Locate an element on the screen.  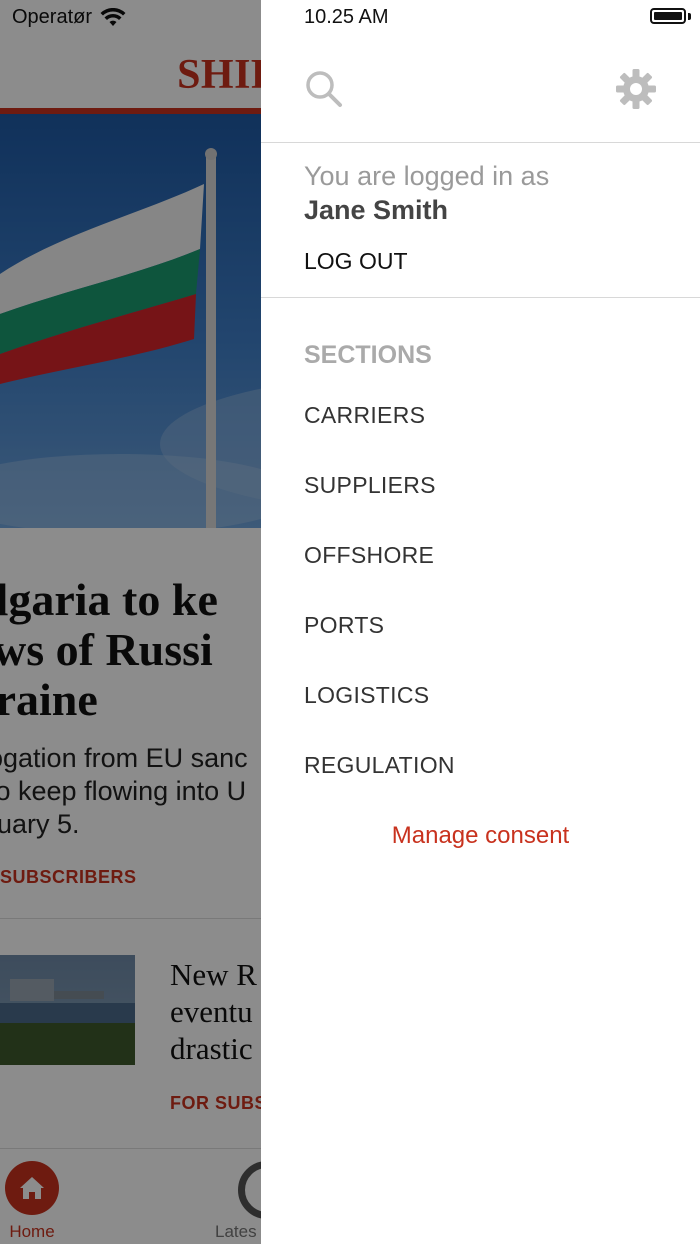
status-time: 10.25 AM is located at coordinates (346, 17).